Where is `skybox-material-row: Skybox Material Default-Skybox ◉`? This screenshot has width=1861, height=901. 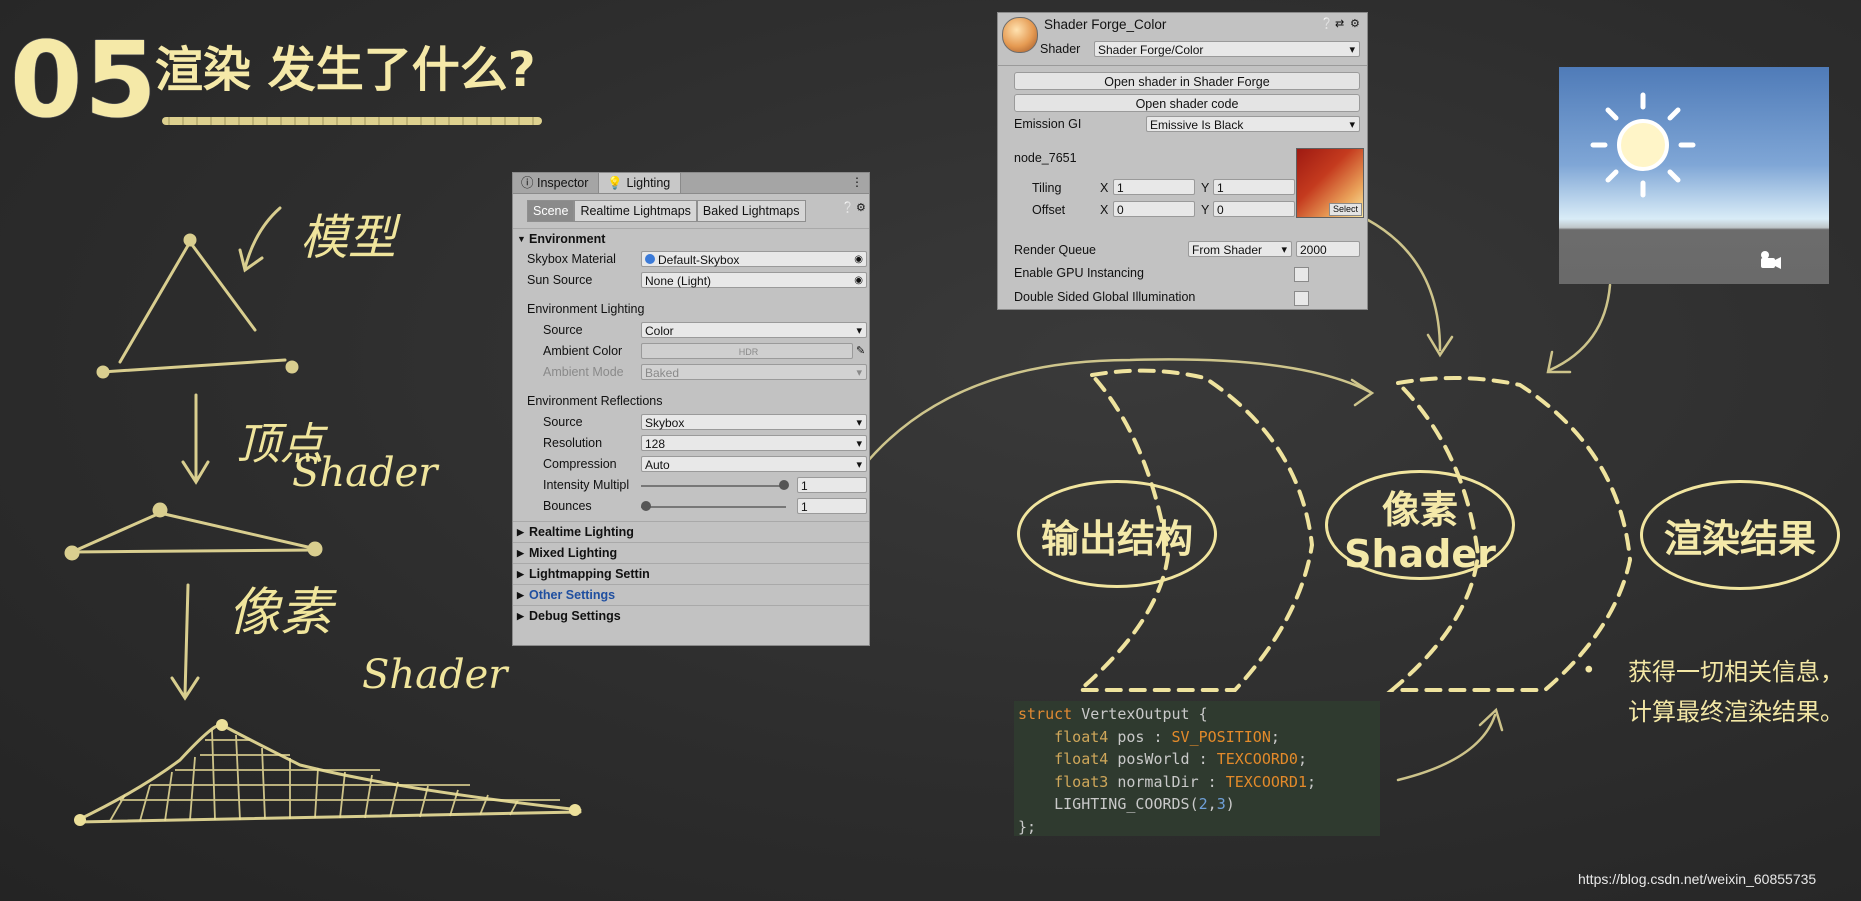
skybox-material-row: Skybox Material Default-Skybox ◉ is located at coordinates (691, 259).